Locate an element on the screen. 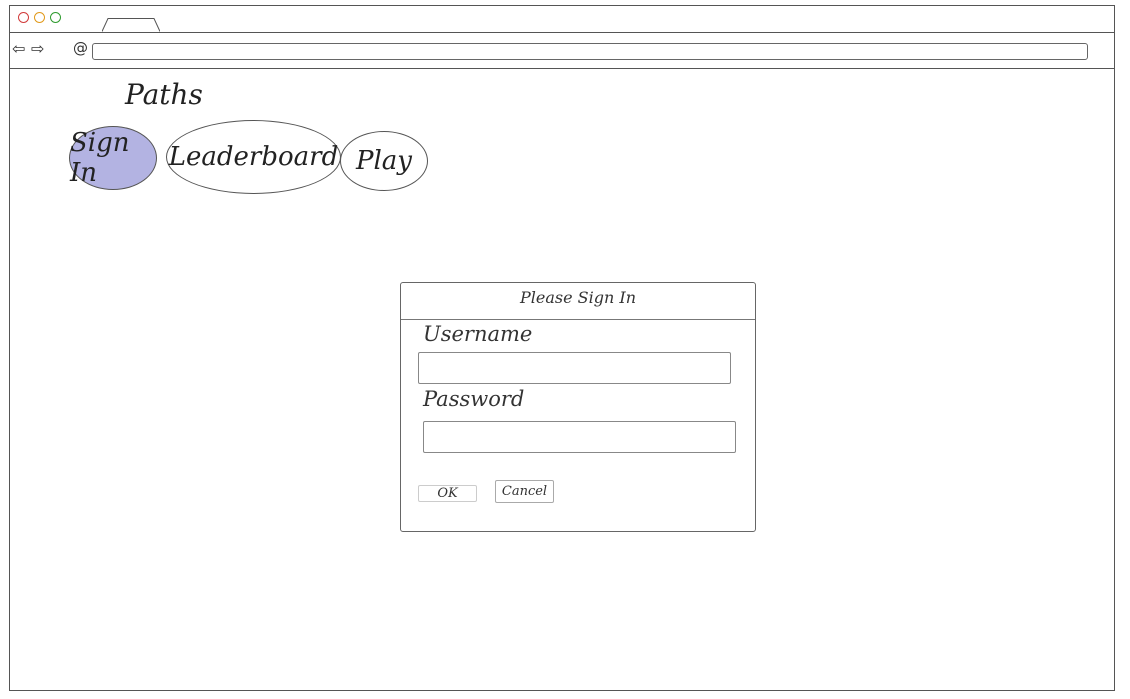 This screenshot has height=699, width=1130. browser-tab is located at coordinates (131, 25).